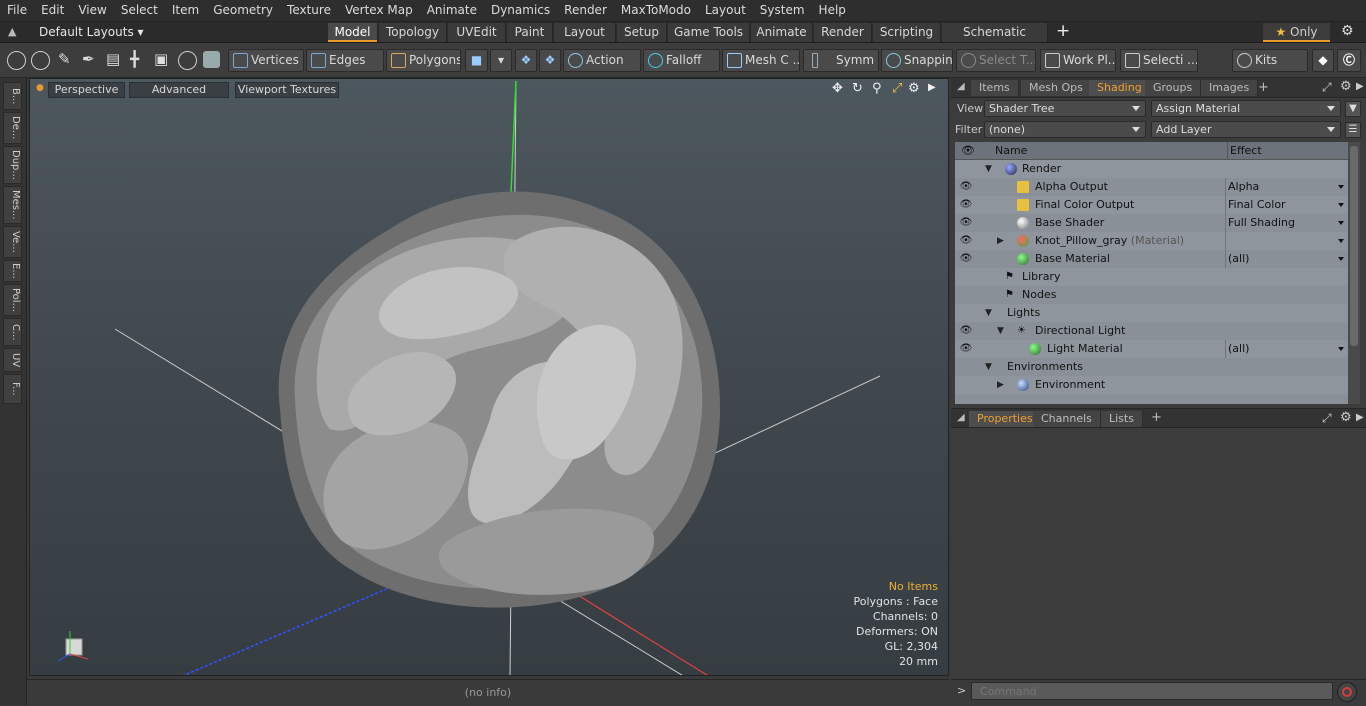 This screenshot has width=1366, height=706. I want to click on brush-icon: ✒, so click(88, 59).